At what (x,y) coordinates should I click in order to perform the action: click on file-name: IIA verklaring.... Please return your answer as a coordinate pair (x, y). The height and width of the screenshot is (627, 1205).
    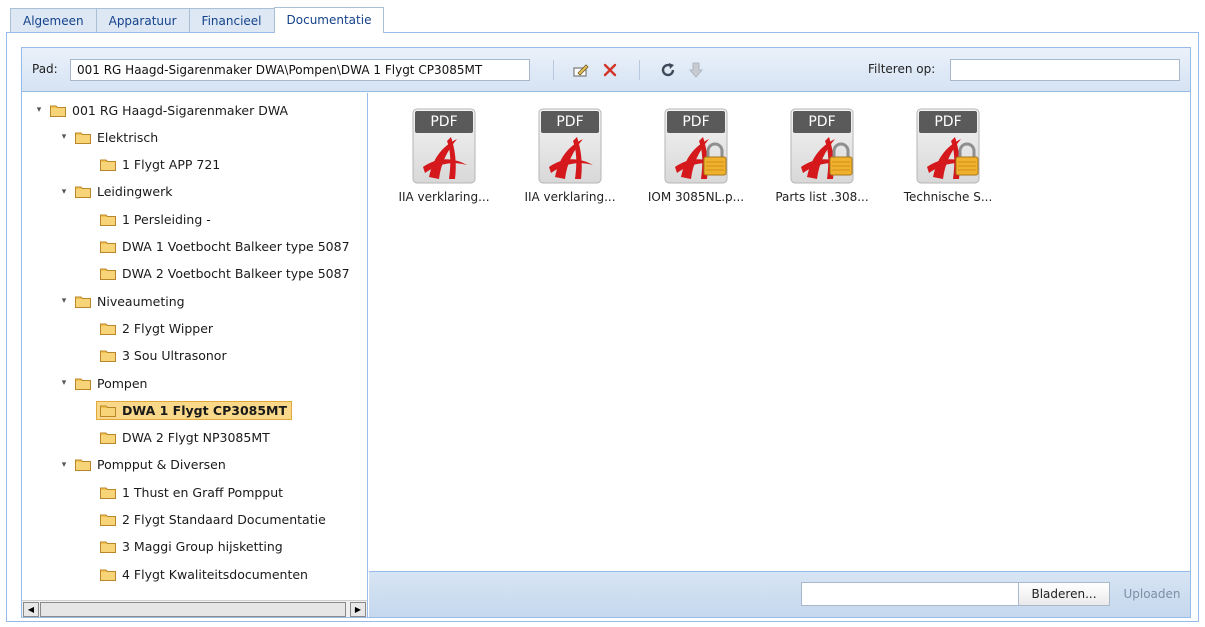
    Looking at the image, I should click on (444, 197).